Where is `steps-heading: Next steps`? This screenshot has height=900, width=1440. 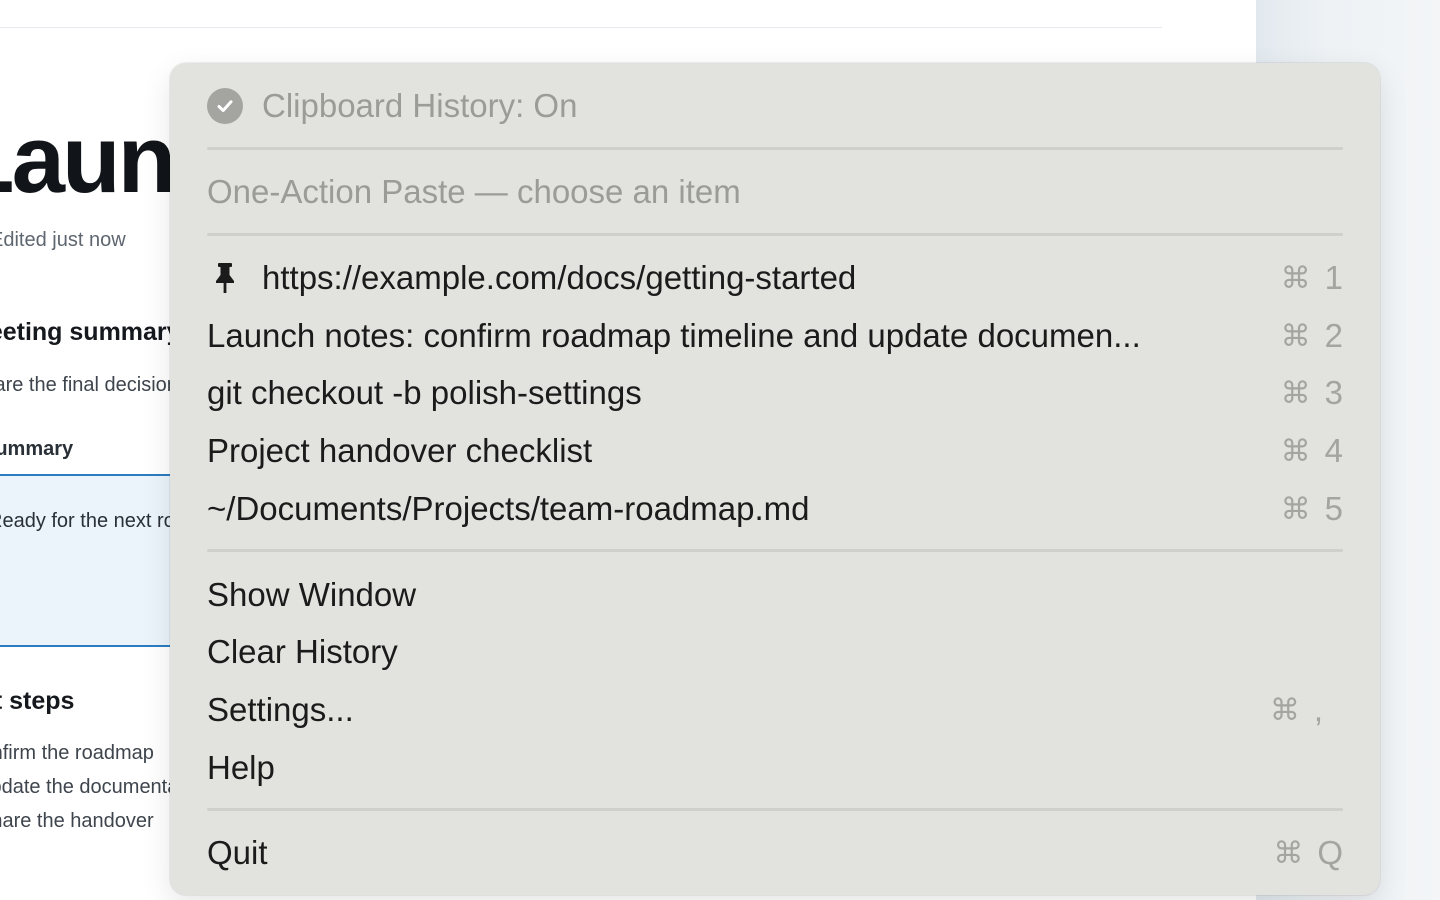
steps-heading: Next steps is located at coordinates (37, 701).